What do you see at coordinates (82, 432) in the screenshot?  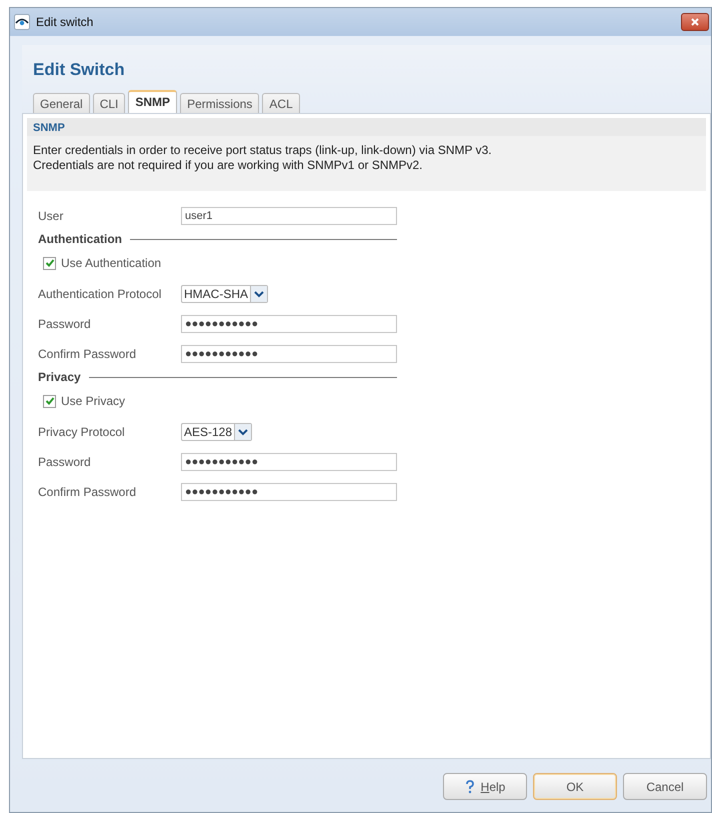 I see `field-label: Privacy Protocol` at bounding box center [82, 432].